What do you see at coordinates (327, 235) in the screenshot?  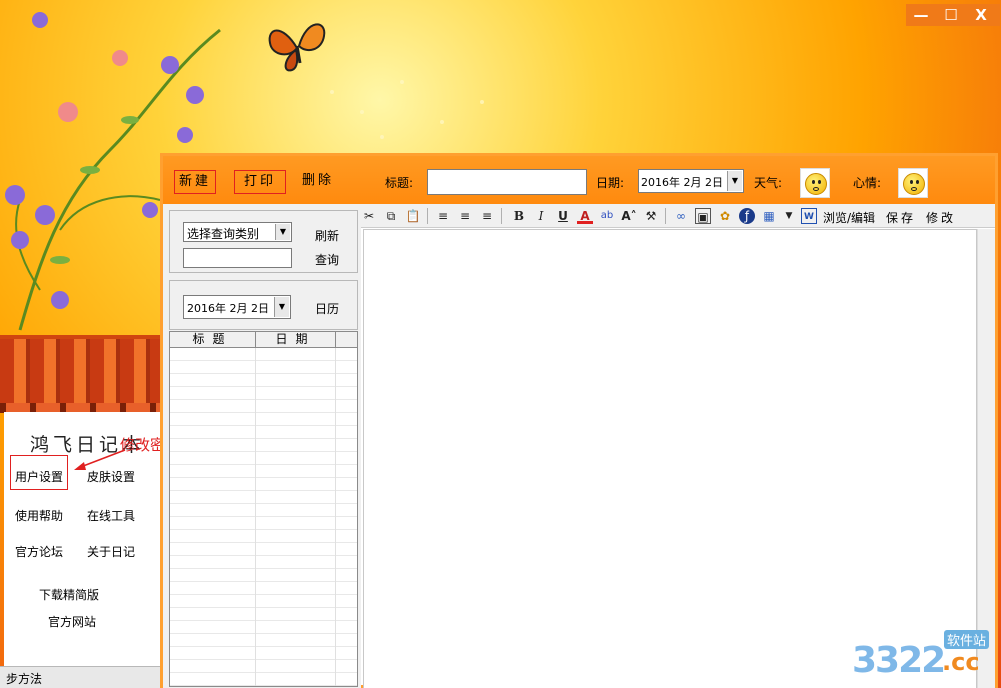 I see `refresh-button: 刷新` at bounding box center [327, 235].